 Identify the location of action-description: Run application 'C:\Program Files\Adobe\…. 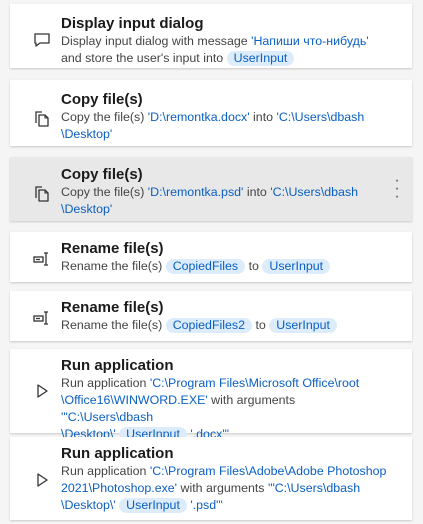
(224, 488).